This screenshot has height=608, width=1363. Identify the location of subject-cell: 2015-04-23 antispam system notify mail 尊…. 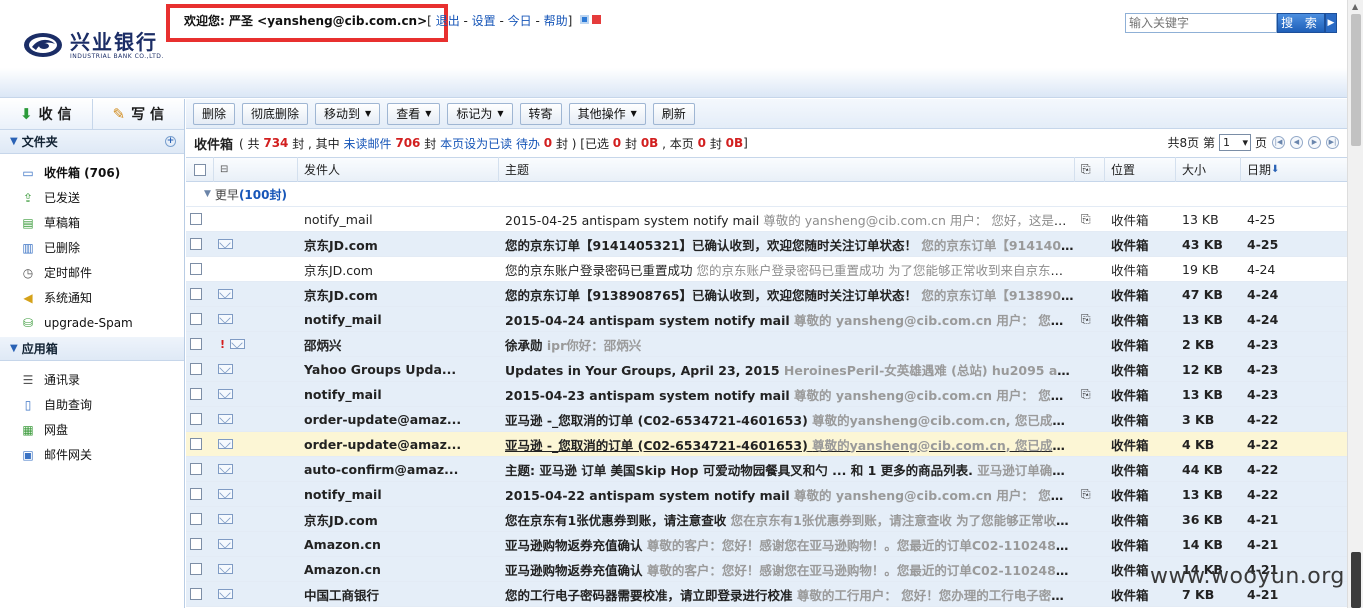
(787, 394).